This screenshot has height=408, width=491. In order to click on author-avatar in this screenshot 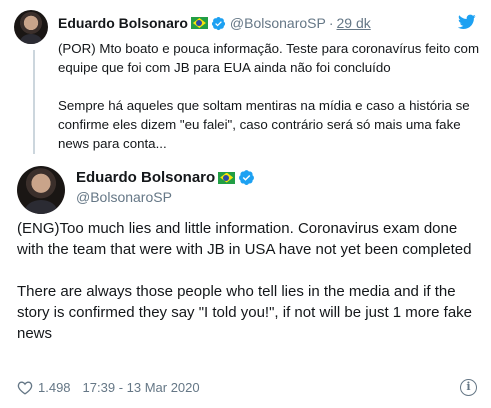, I will do `click(41, 190)`.